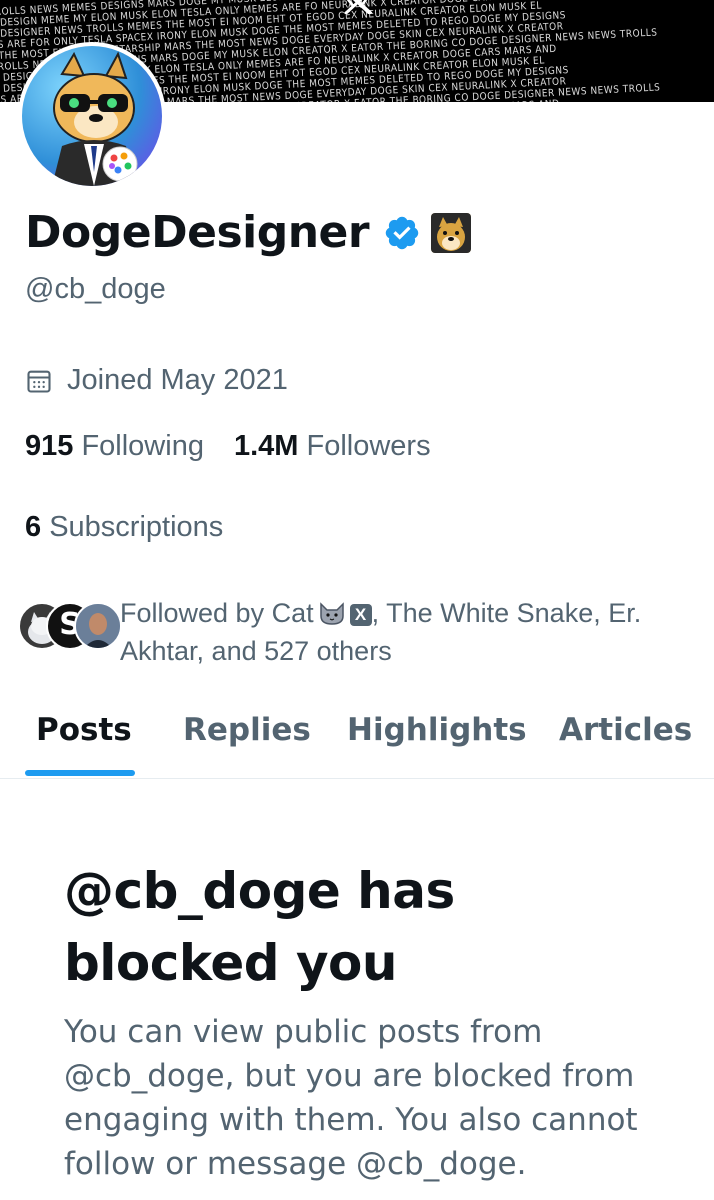  I want to click on subscriptions-count: 6, so click(33, 527).